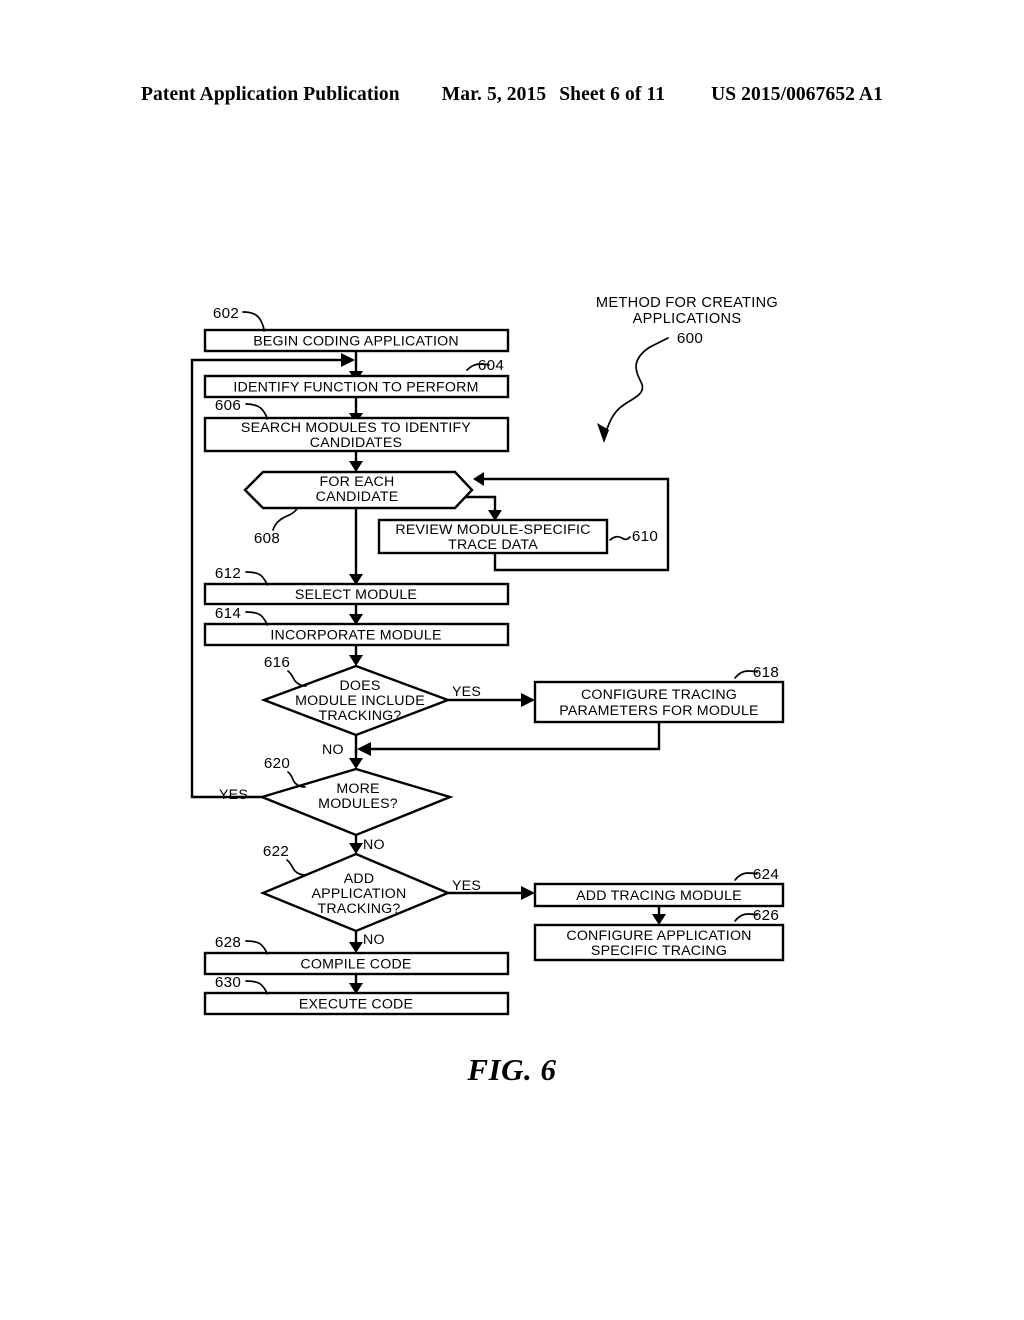 This screenshot has height=1320, width=1024. What do you see at coordinates (228, 982) in the screenshot?
I see `node-630-ref: 630` at bounding box center [228, 982].